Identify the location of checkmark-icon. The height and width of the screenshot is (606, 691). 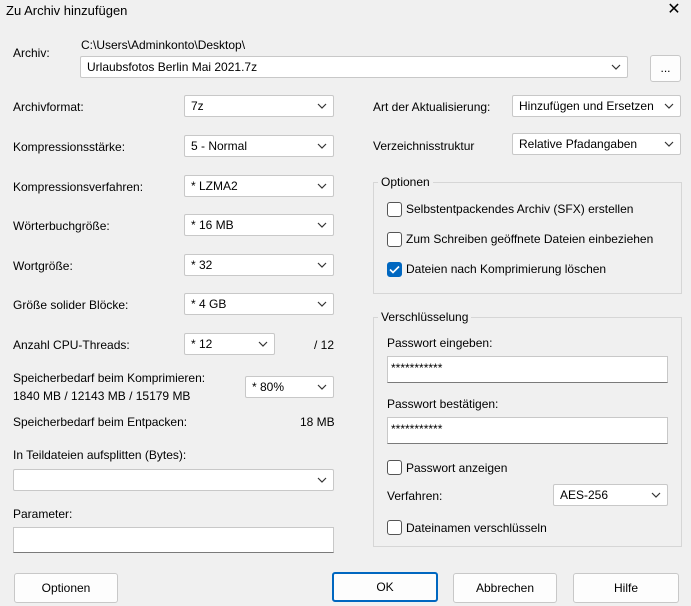
(394, 269).